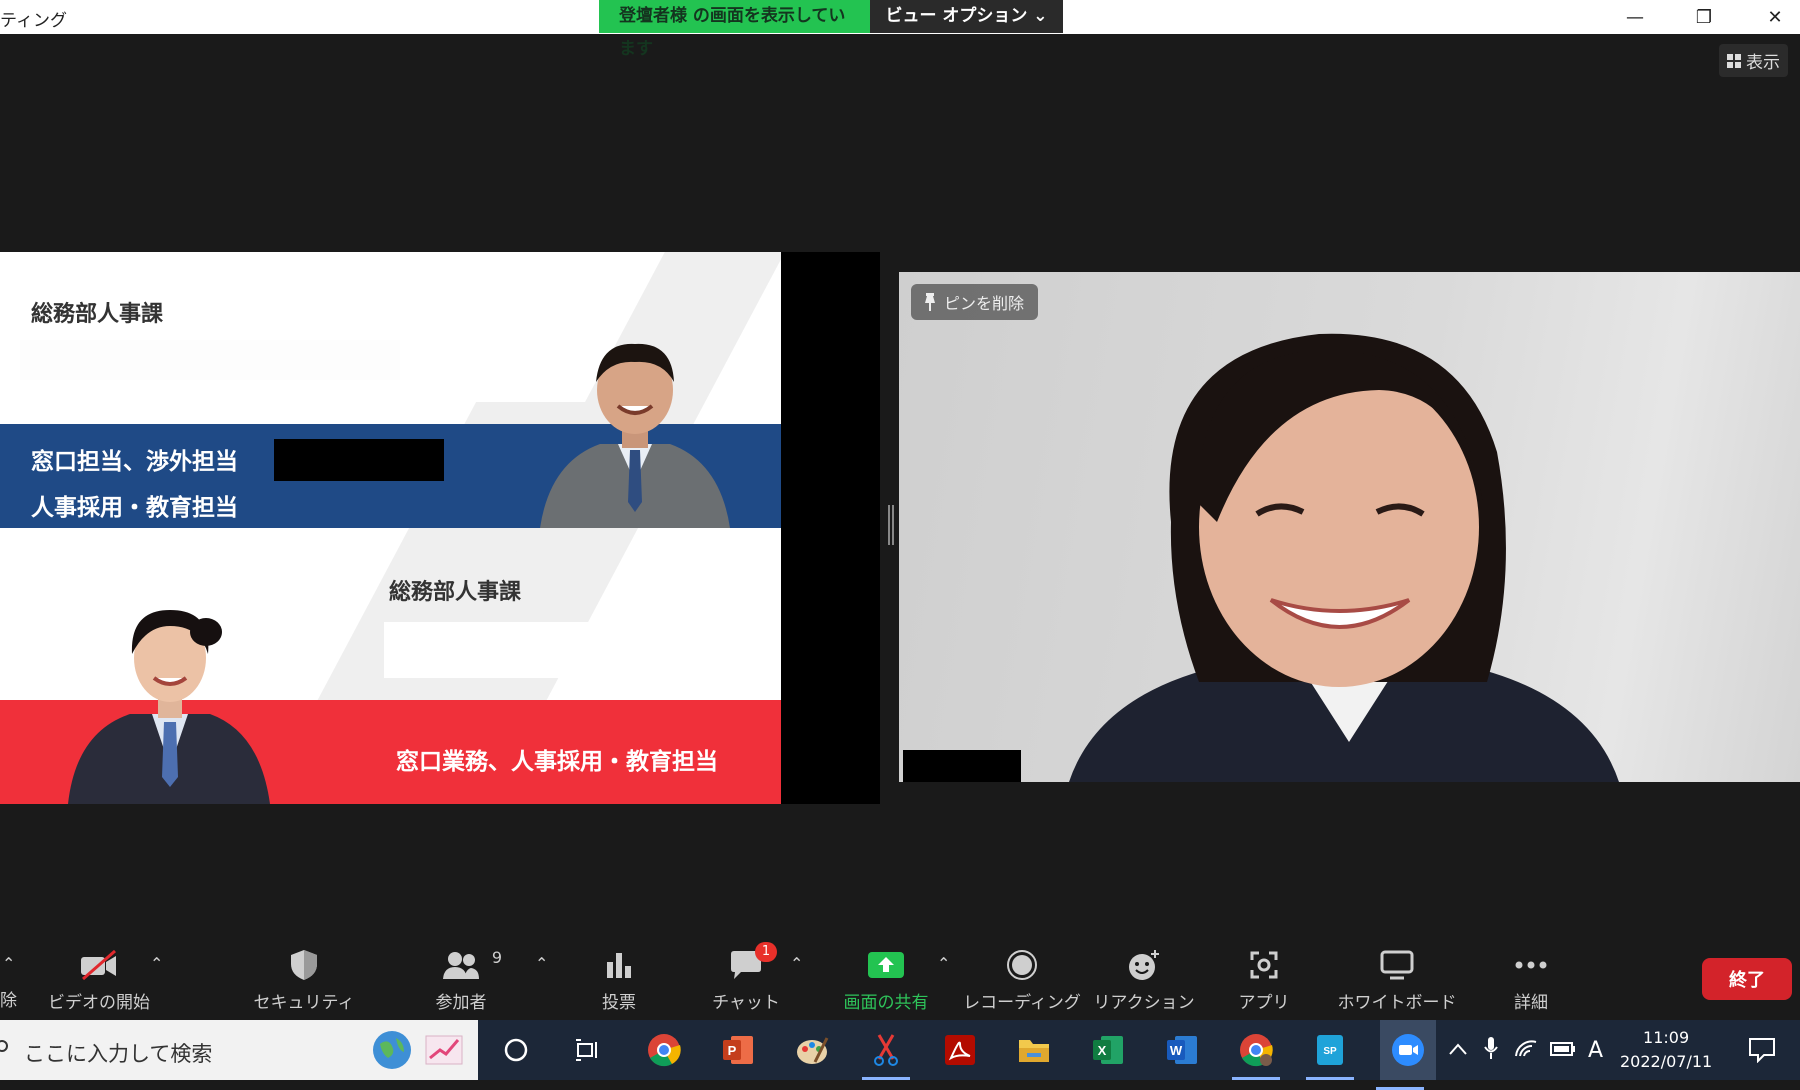  I want to click on minimize-button: —, so click(1635, 17).